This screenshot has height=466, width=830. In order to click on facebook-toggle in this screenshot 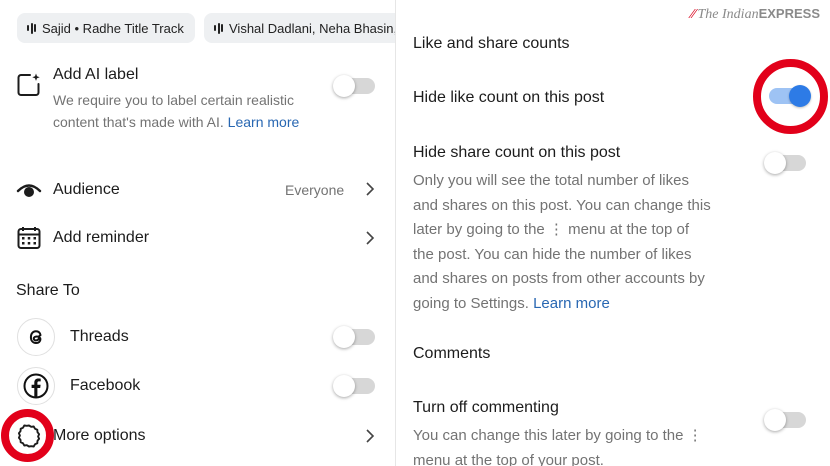, I will do `click(354, 386)`.